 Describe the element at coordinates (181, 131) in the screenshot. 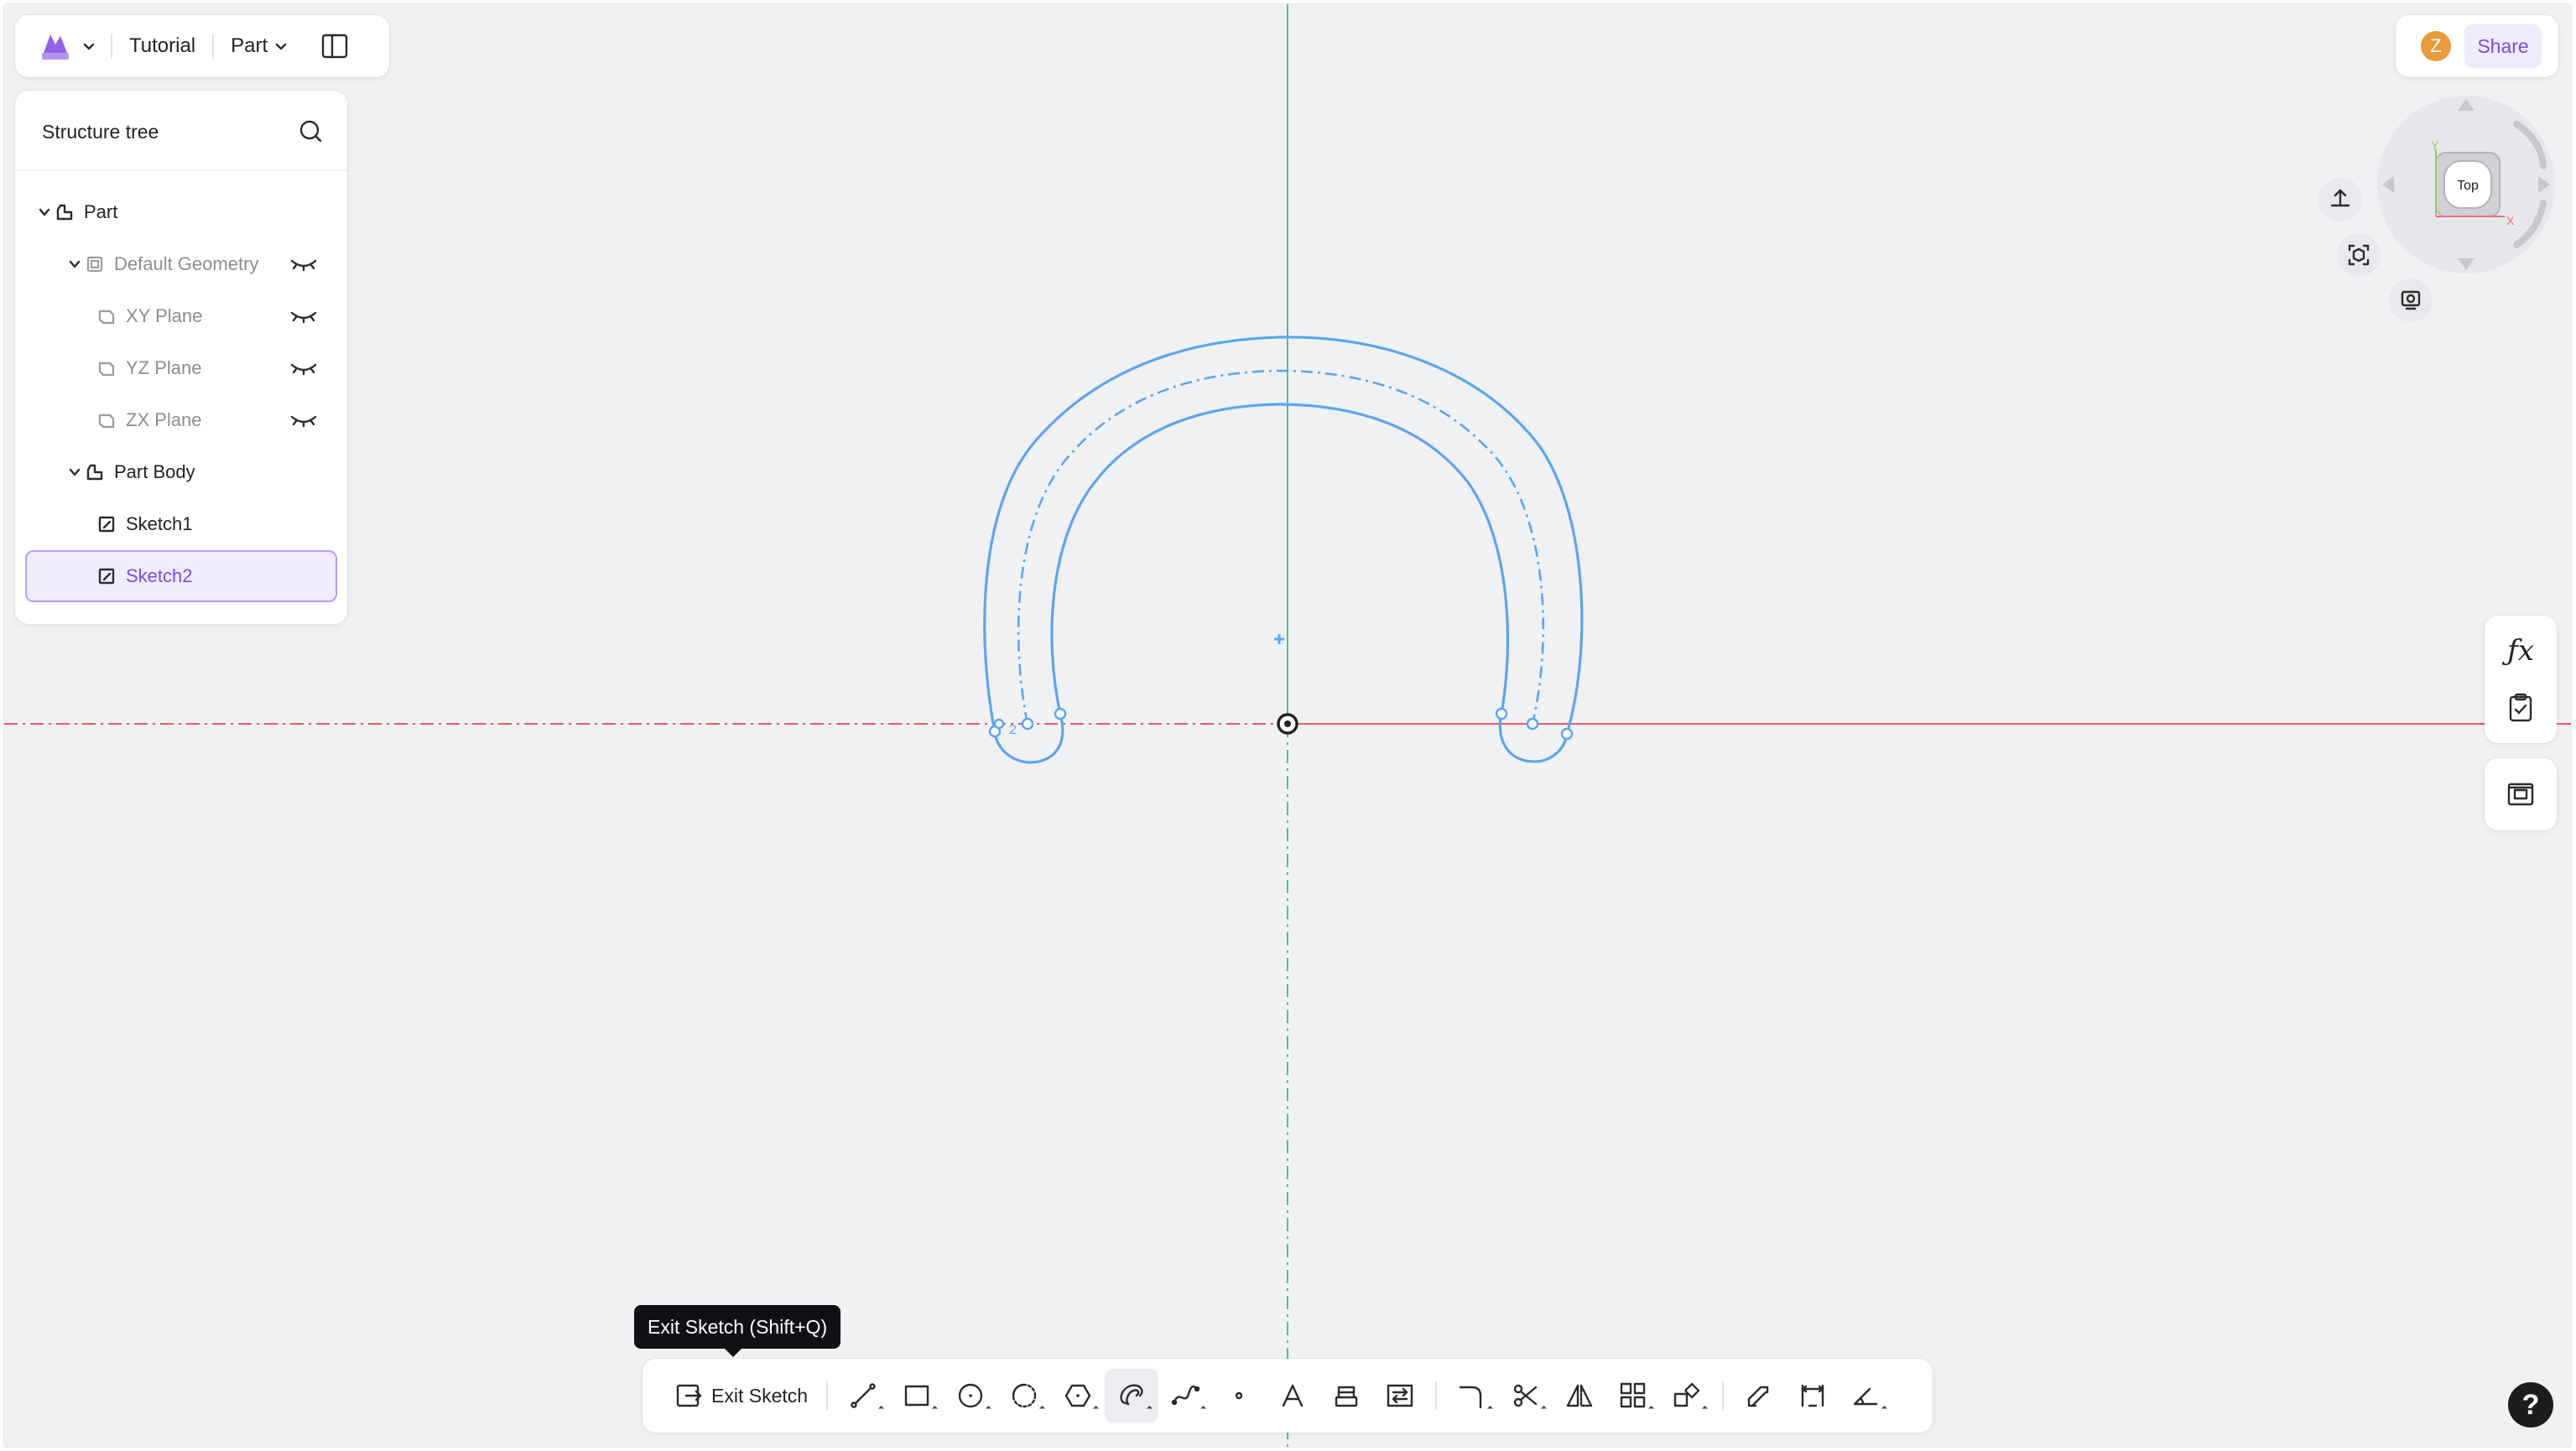

I see `tree-header: Structure tree` at that location.